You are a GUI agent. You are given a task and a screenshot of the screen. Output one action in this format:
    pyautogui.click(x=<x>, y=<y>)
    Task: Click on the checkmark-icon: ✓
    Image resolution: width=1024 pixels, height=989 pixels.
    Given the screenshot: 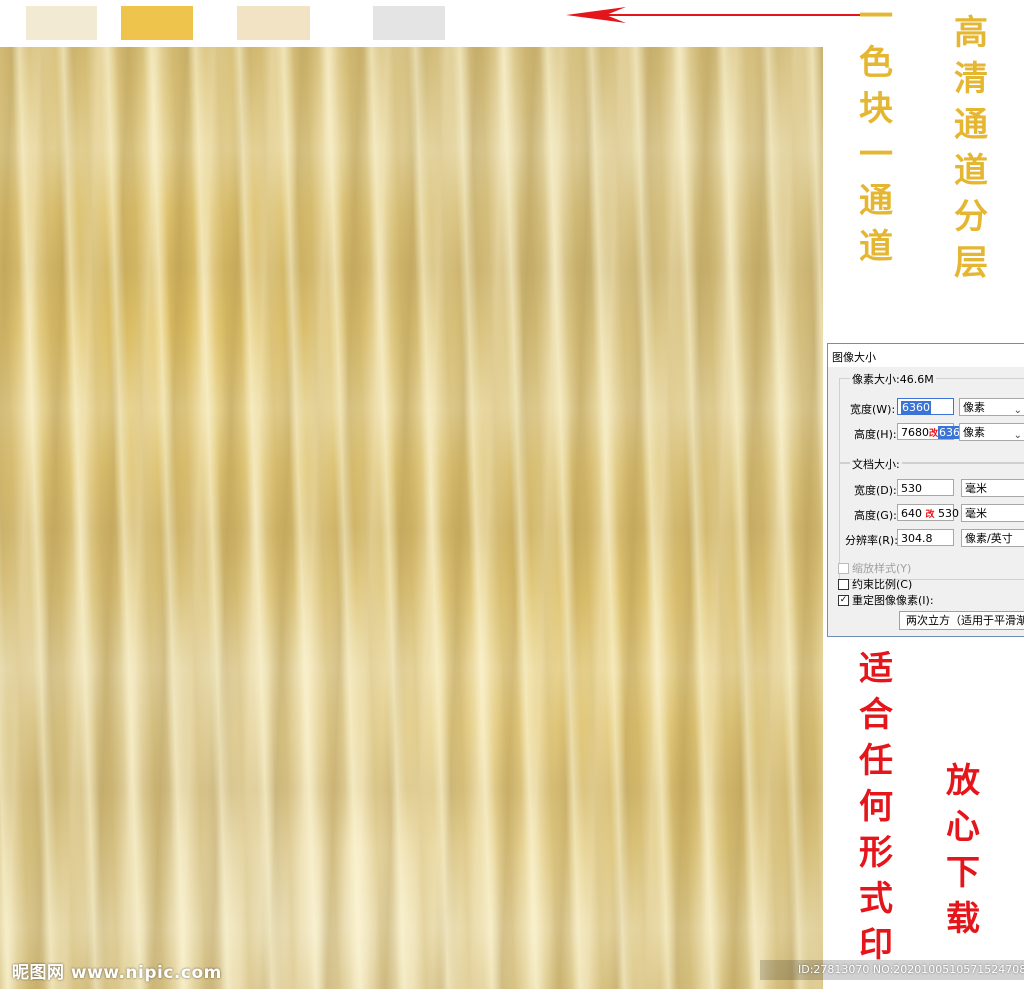 What is the action you would take?
    pyautogui.click(x=843, y=600)
    